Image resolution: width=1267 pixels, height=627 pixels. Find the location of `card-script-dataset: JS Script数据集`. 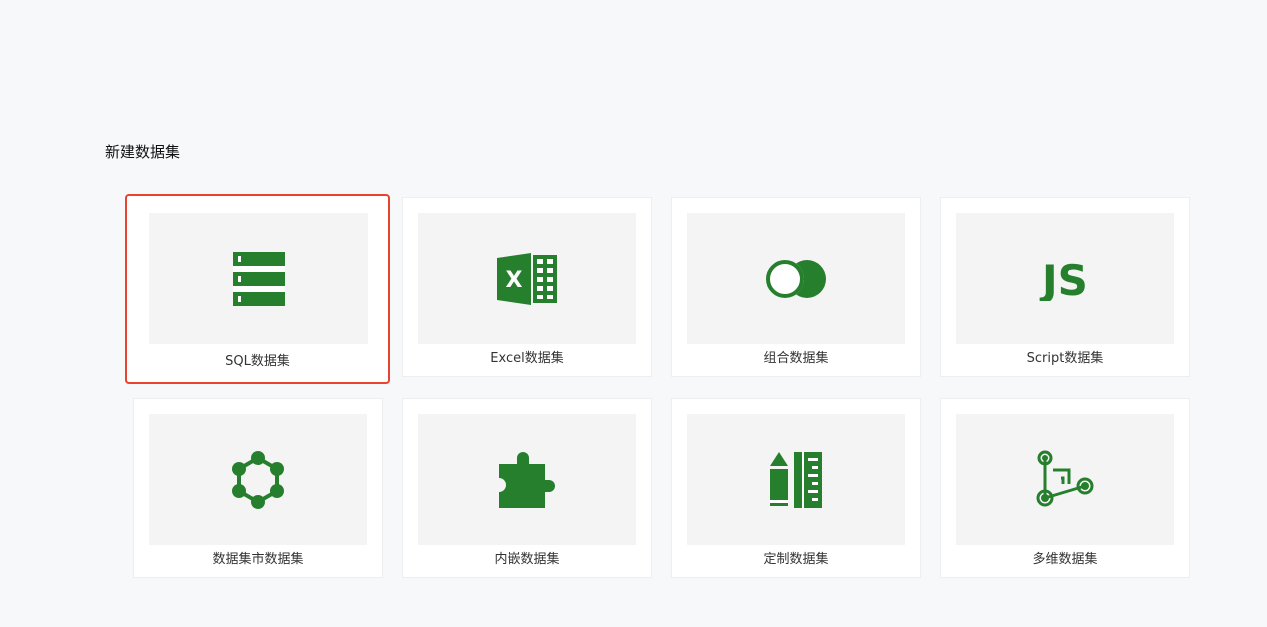

card-script-dataset: JS Script数据集 is located at coordinates (1065, 287).